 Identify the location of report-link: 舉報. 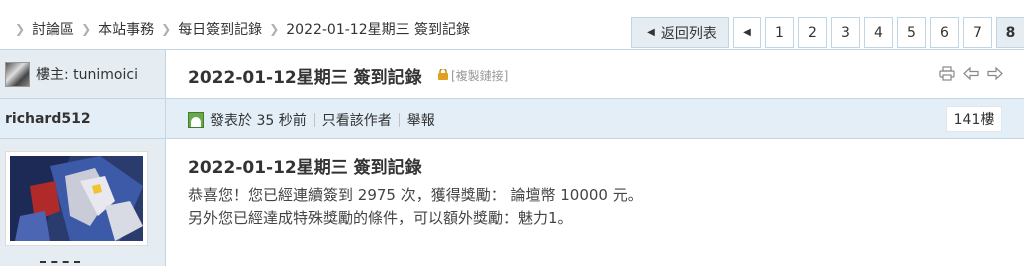
(421, 120).